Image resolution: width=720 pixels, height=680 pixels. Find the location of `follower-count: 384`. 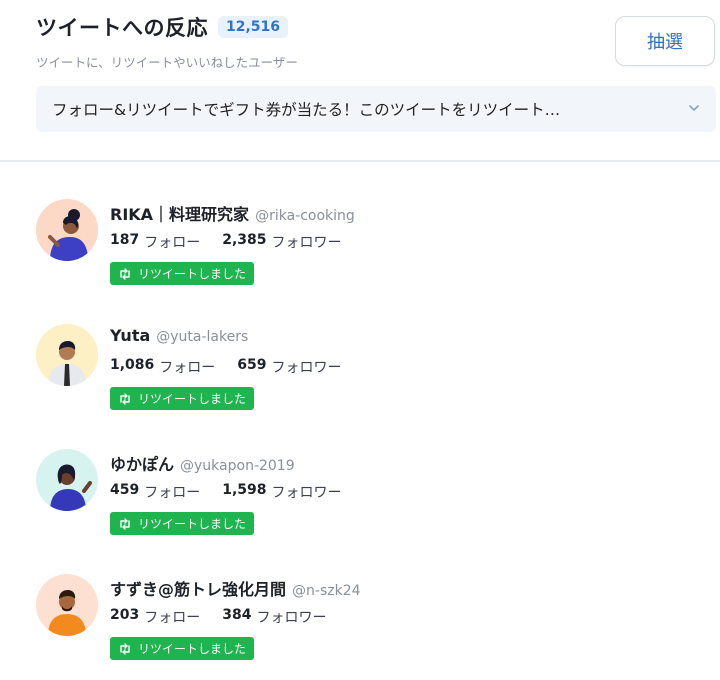

follower-count: 384 is located at coordinates (237, 615).